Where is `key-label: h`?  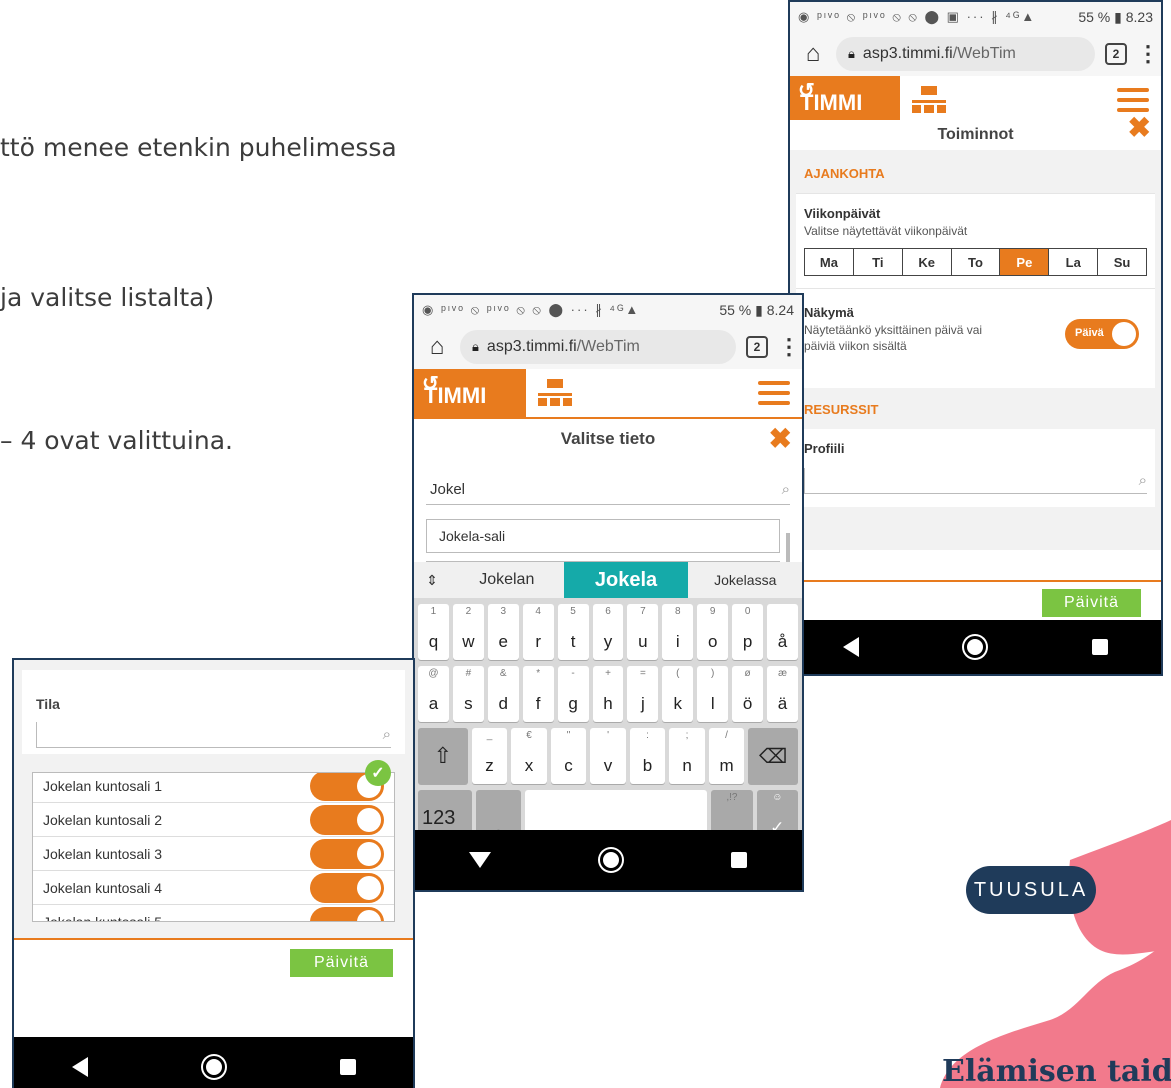
key-label: h is located at coordinates (608, 703).